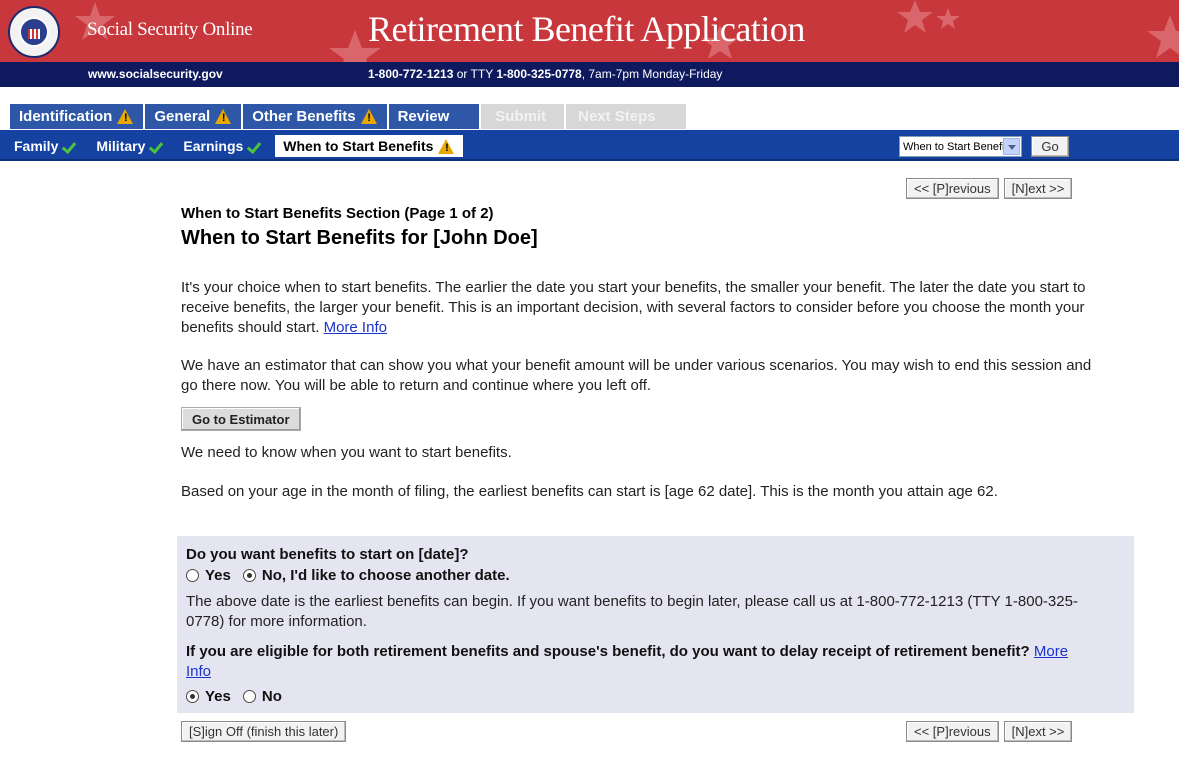 The image size is (1179, 771). I want to click on tab-identification: Identification, so click(77, 116).